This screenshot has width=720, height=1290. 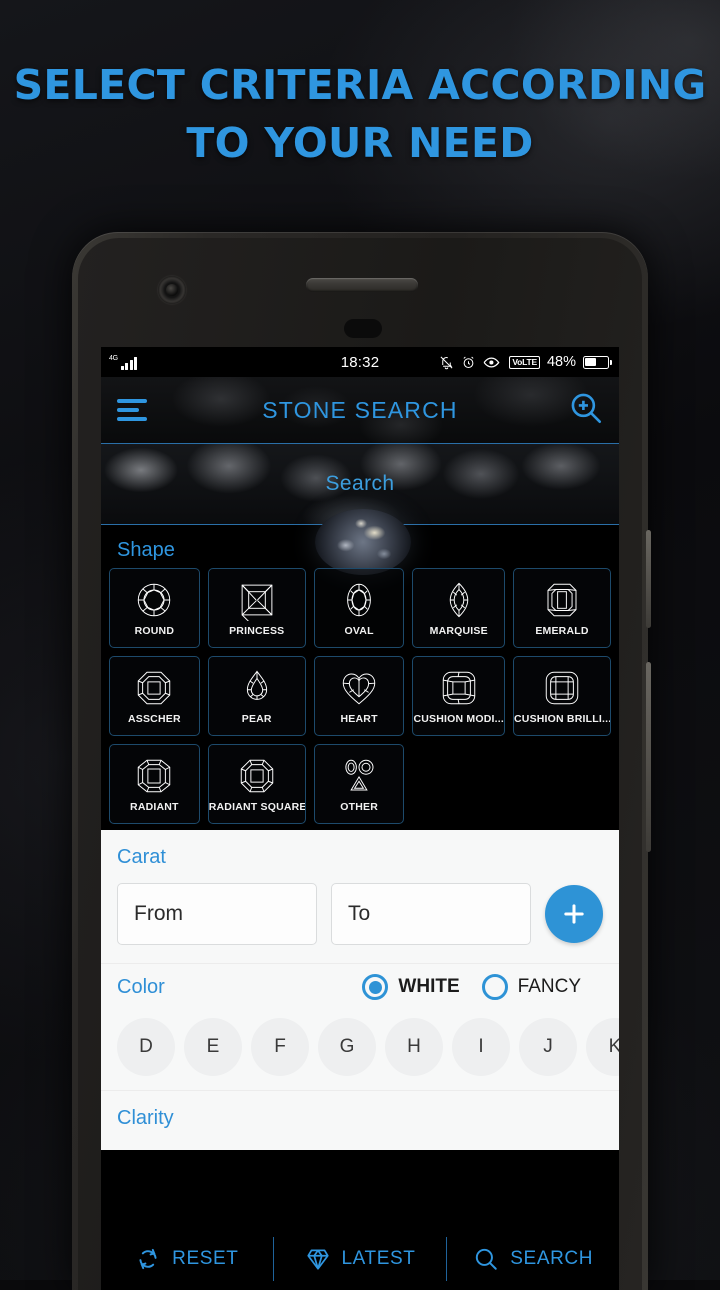 What do you see at coordinates (154, 600) in the screenshot?
I see `round-diamond-icon` at bounding box center [154, 600].